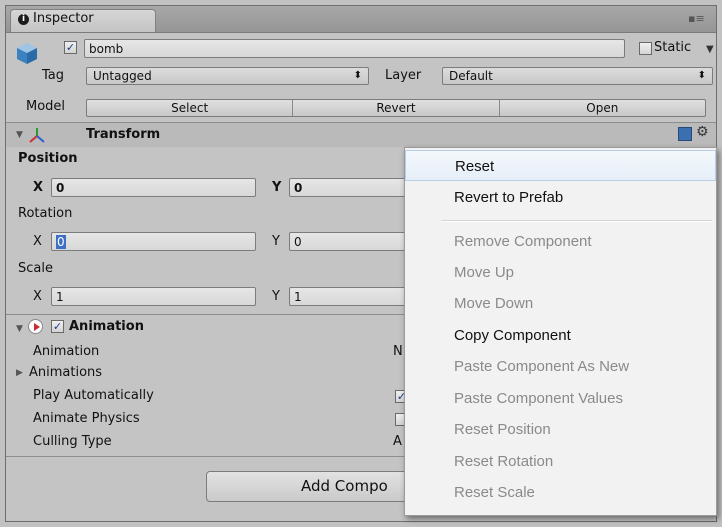  Describe the element at coordinates (560, 461) in the screenshot. I see `menu-item-reset-rotation: Reset Rotation` at that location.